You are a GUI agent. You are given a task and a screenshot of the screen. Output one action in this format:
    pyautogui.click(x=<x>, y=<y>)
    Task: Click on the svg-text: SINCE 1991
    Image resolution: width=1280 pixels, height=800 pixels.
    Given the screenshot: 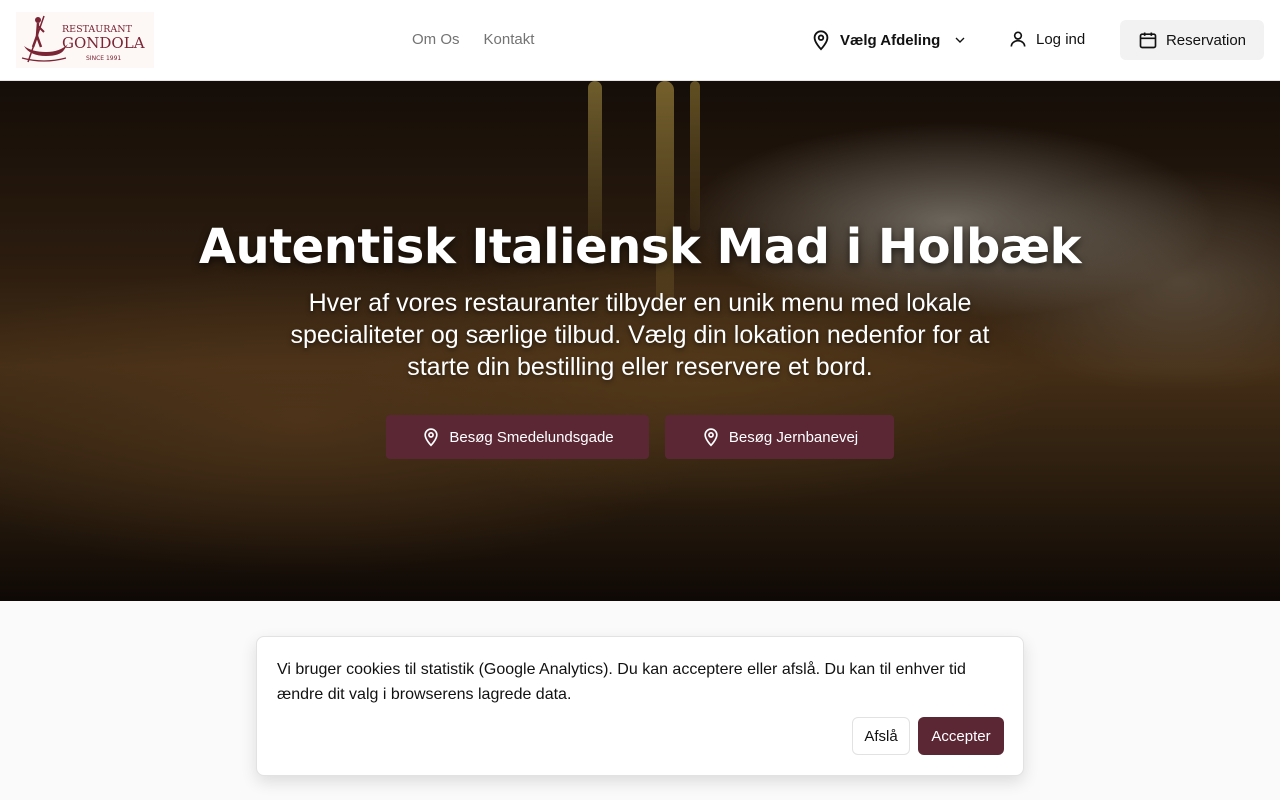 What is the action you would take?
    pyautogui.click(x=103, y=58)
    